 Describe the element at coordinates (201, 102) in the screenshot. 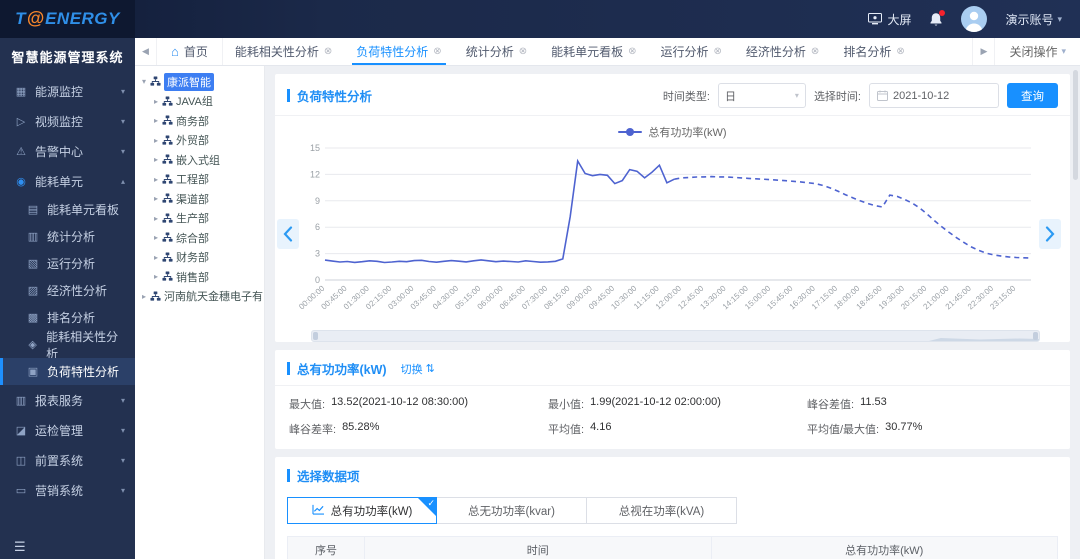

I see `tree-node-JAVA组: ▸ JAVA组` at that location.